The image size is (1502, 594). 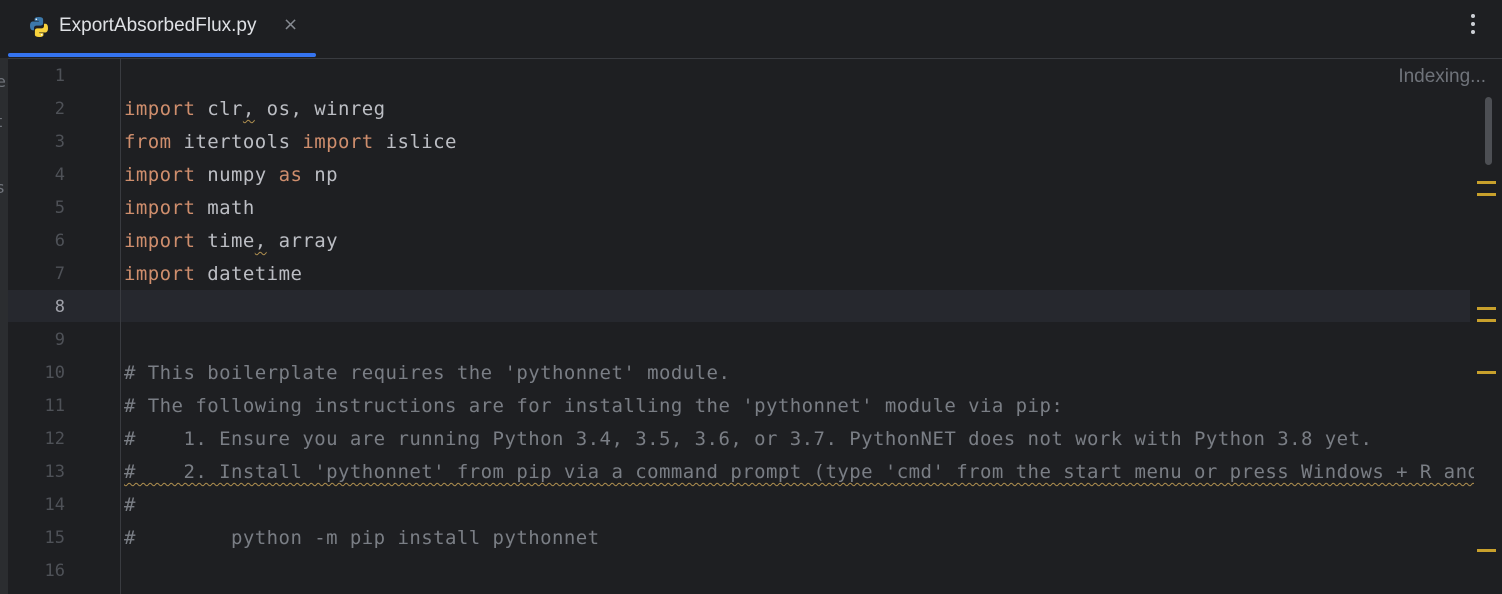 I want to click on left-panel-fragment: e, so click(x=3, y=81).